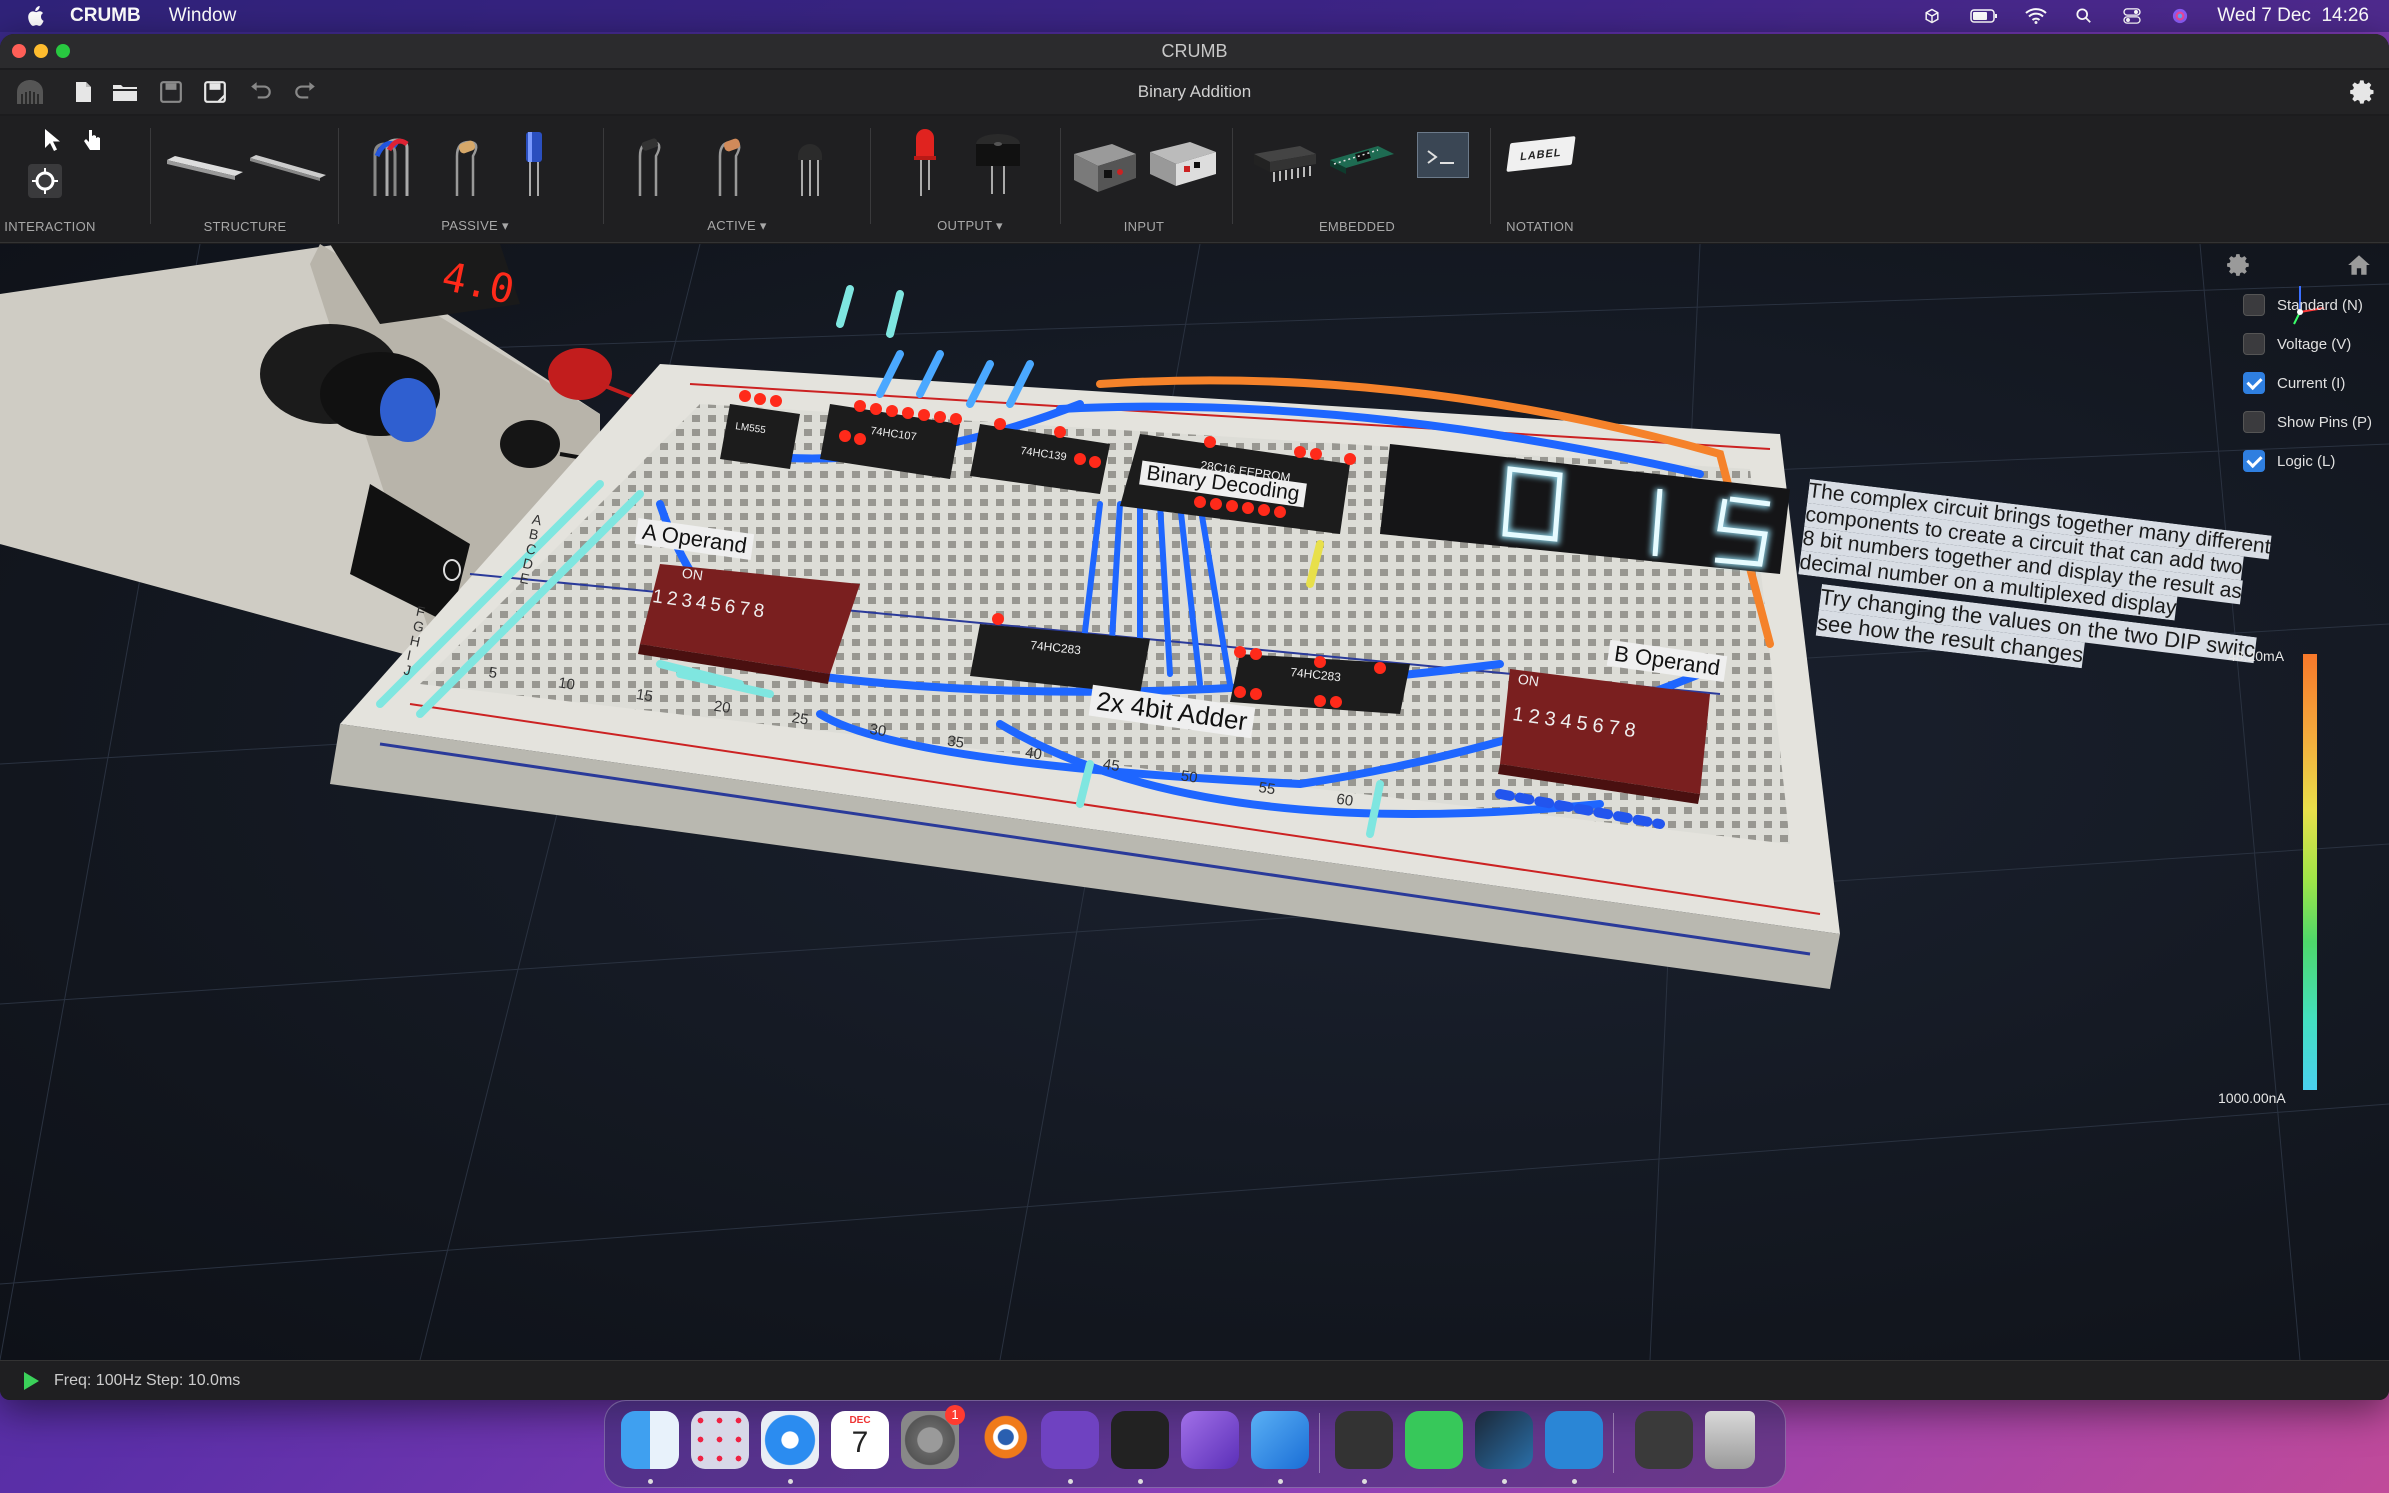  I want to click on app-menu-crumb: CRUMB, so click(105, 16).